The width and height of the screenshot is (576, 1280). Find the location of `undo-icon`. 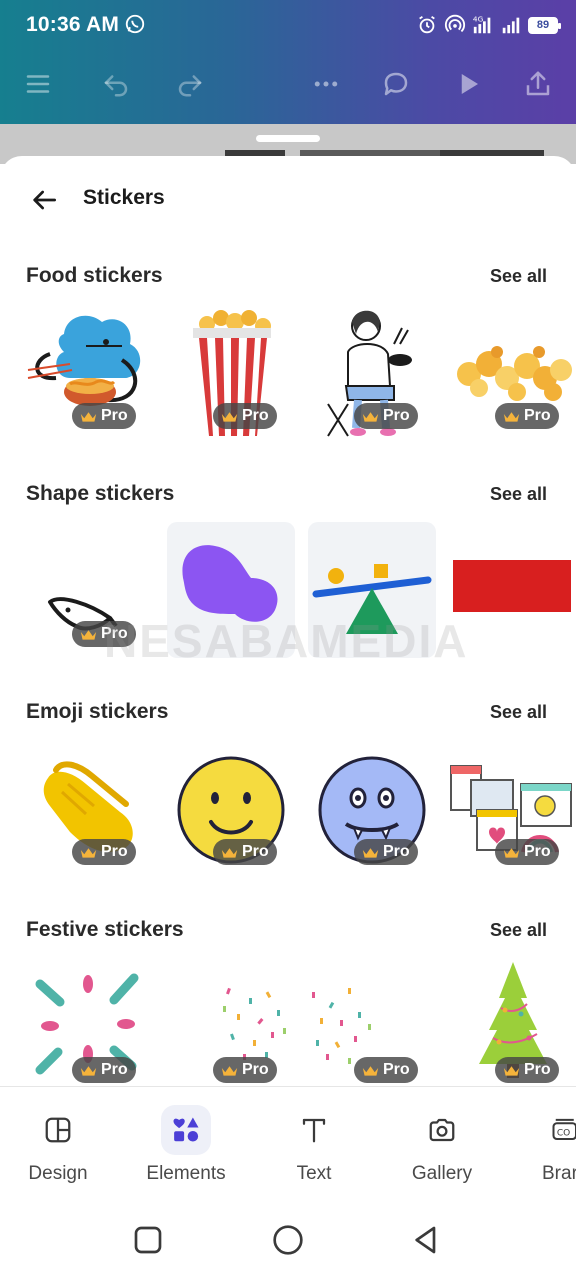

undo-icon is located at coordinates (116, 86).